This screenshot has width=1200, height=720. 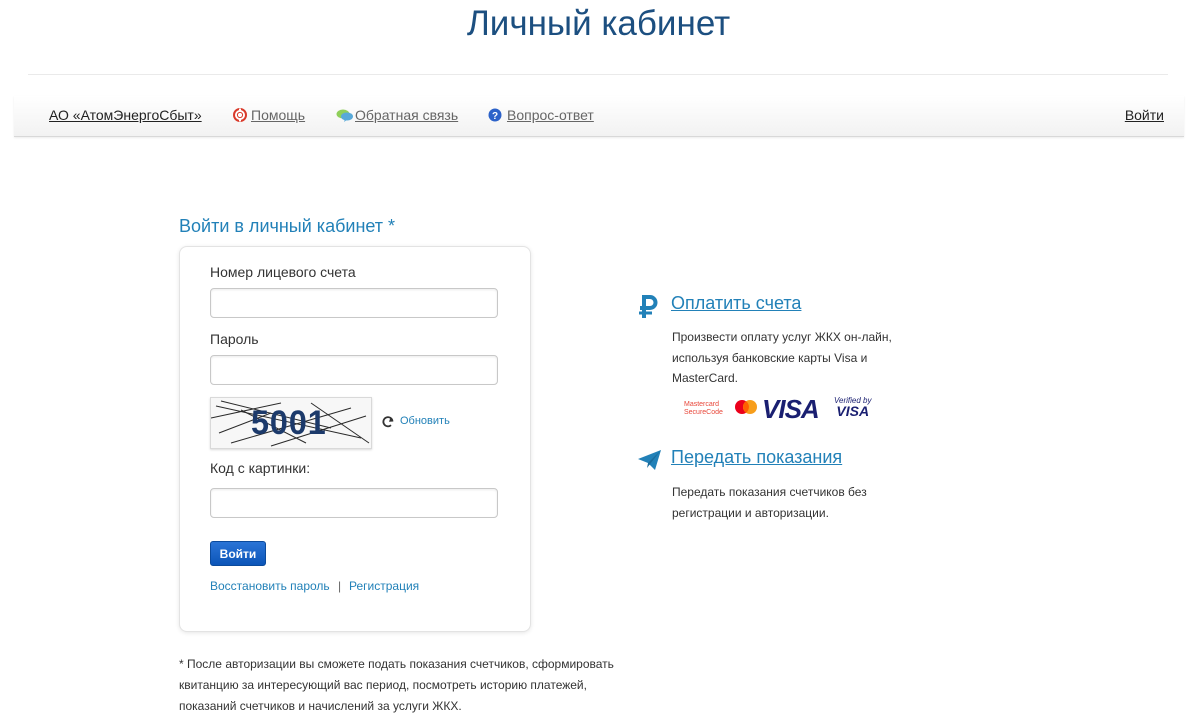 I want to click on captcha-image: 5001, so click(x=291, y=423).